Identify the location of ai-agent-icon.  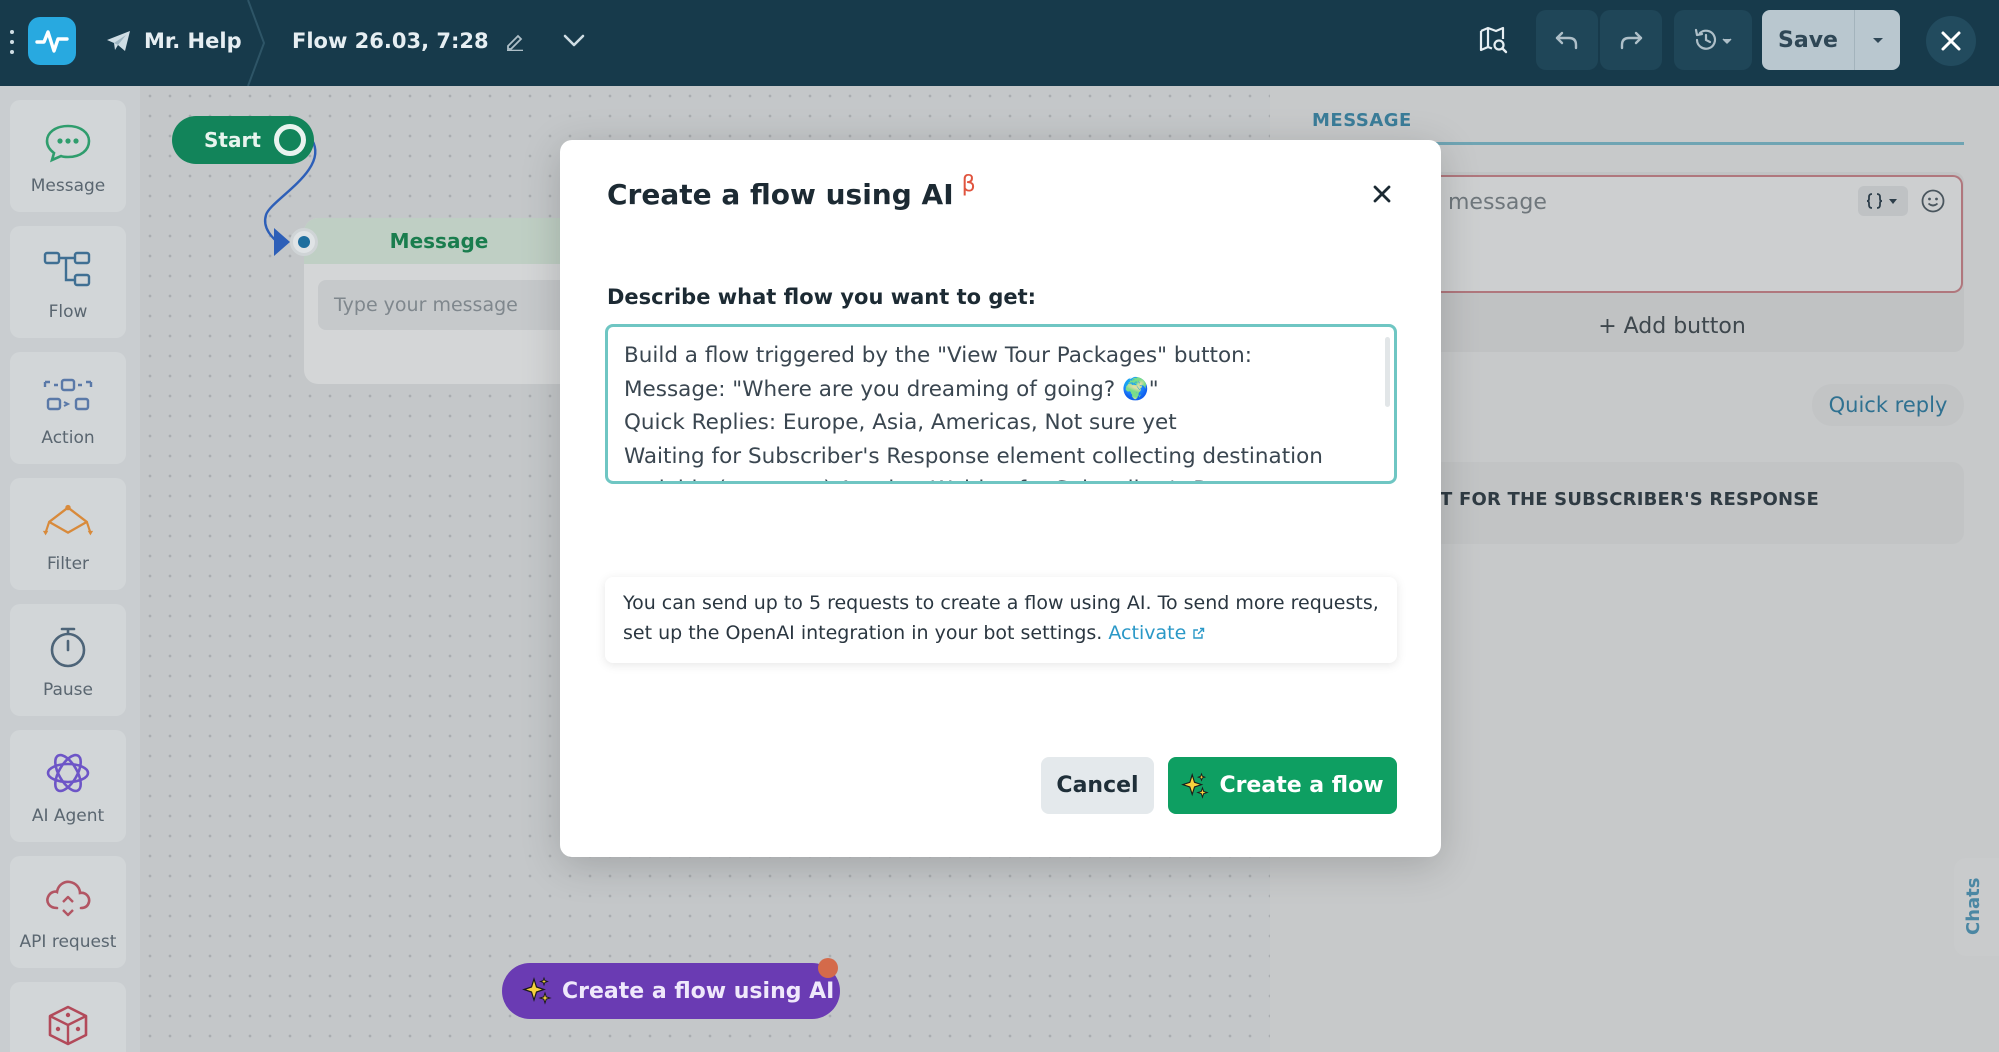
(68, 773).